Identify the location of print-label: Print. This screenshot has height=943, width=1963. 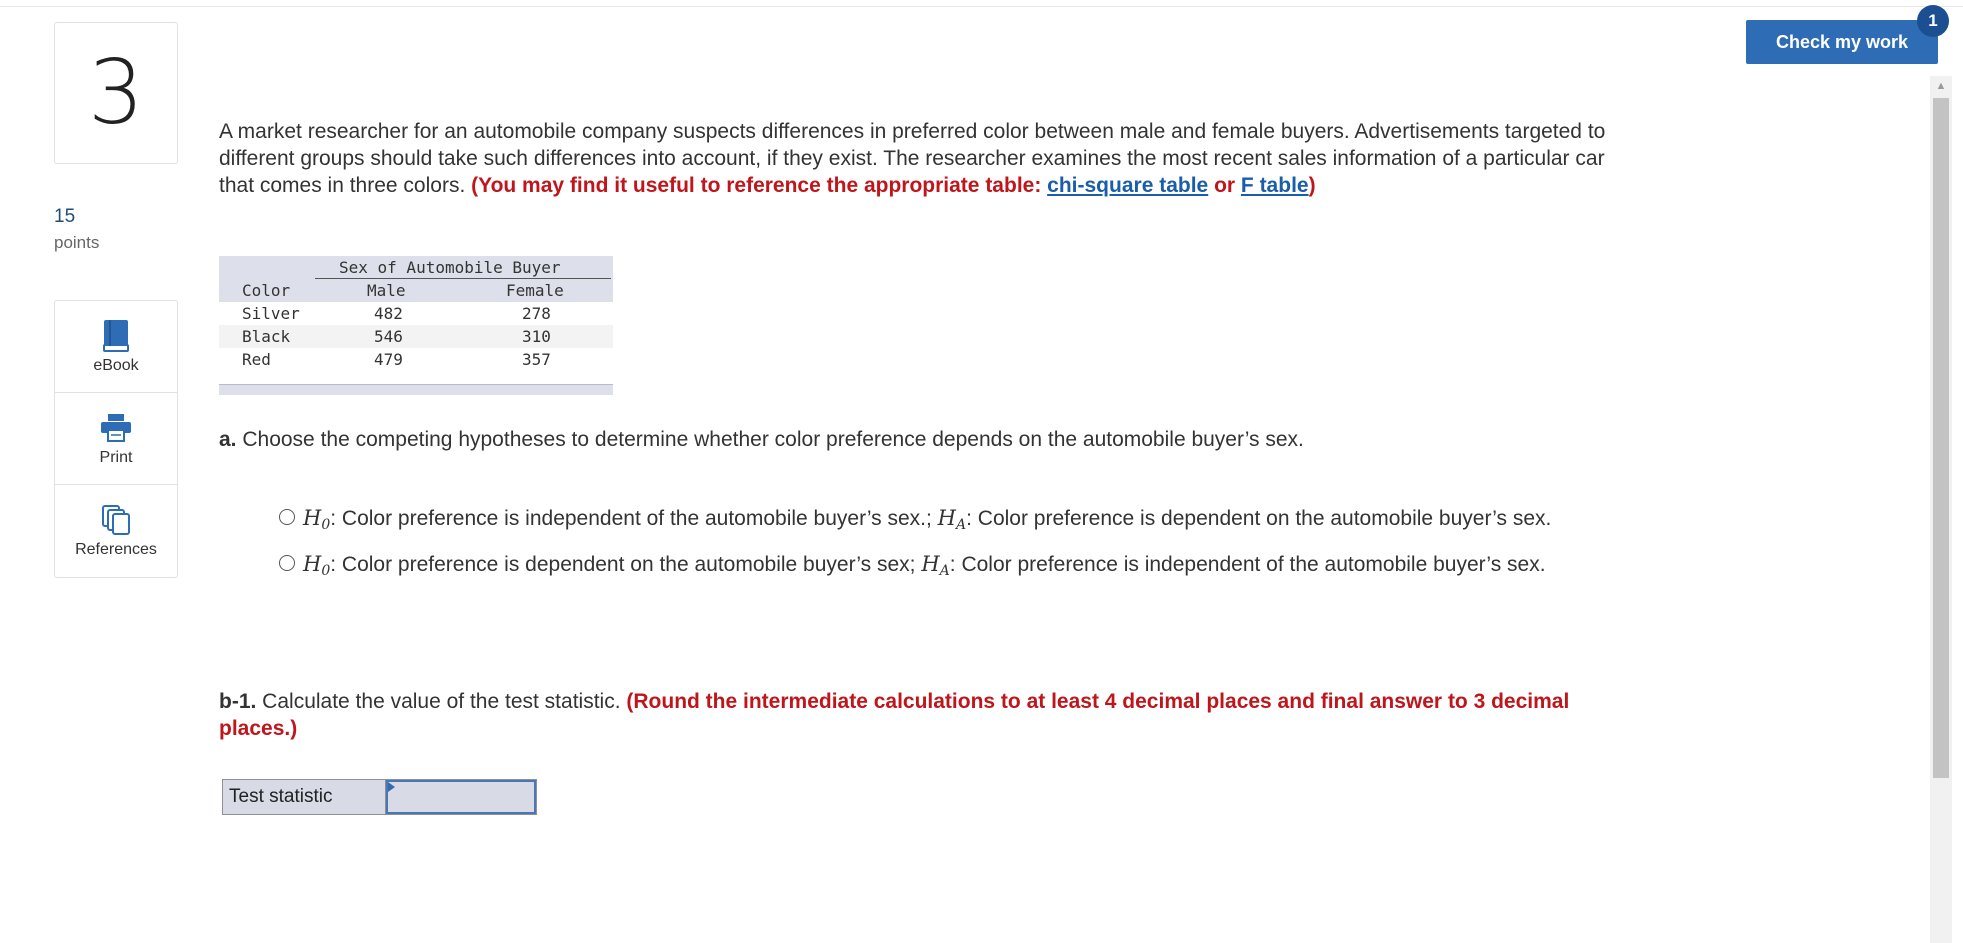
(116, 457).